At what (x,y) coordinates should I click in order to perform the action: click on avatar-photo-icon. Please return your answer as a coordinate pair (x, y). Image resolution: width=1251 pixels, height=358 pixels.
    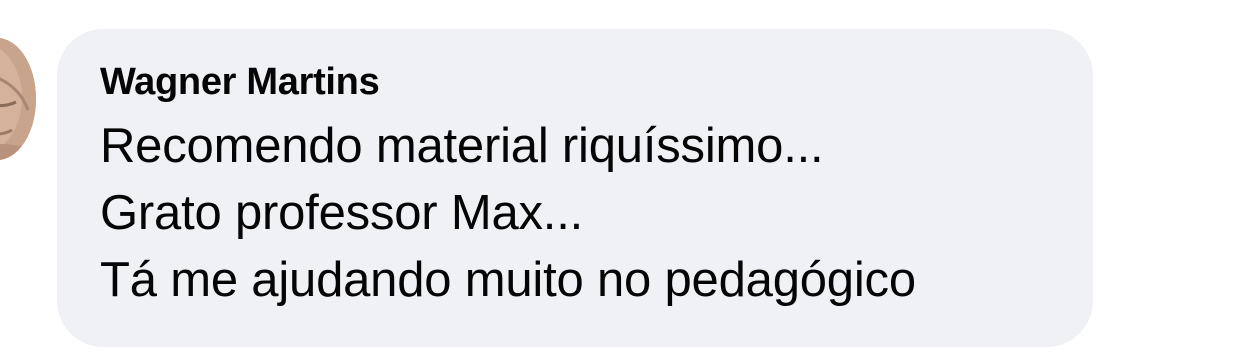
    Looking at the image, I should click on (18, 99).